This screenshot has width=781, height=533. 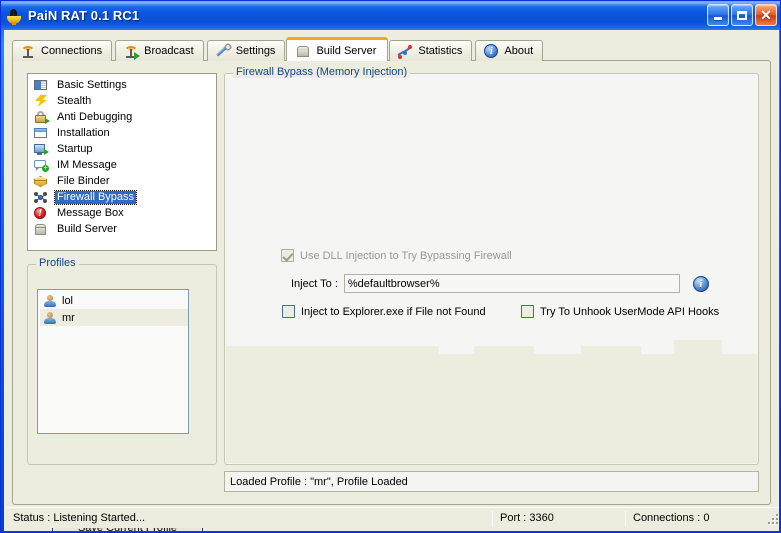 What do you see at coordinates (92, 84) in the screenshot?
I see `list-item-label: Basic Settings` at bounding box center [92, 84].